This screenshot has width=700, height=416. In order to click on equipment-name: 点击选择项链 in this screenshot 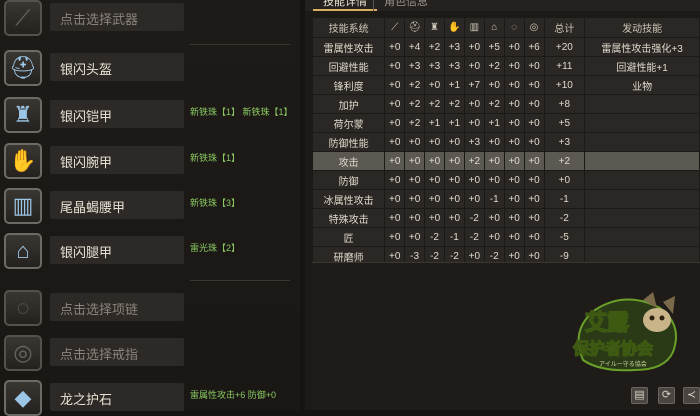, I will do `click(117, 307)`.